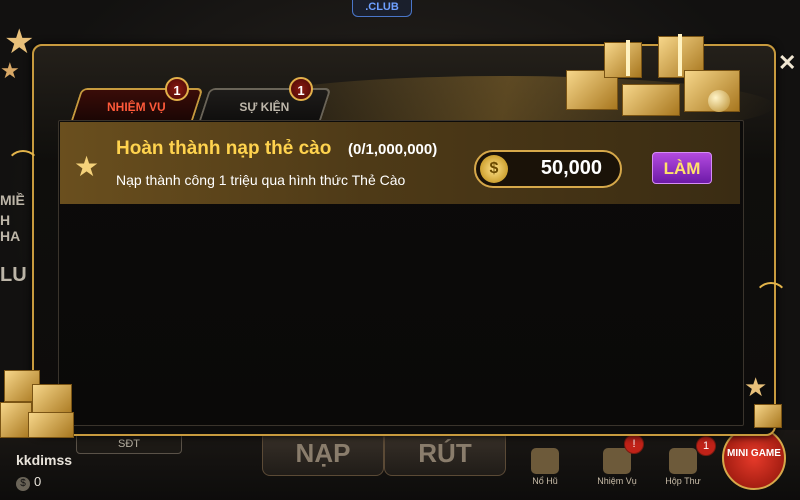  Describe the element at coordinates (400, 163) in the screenshot. I see `mission-row` at that location.